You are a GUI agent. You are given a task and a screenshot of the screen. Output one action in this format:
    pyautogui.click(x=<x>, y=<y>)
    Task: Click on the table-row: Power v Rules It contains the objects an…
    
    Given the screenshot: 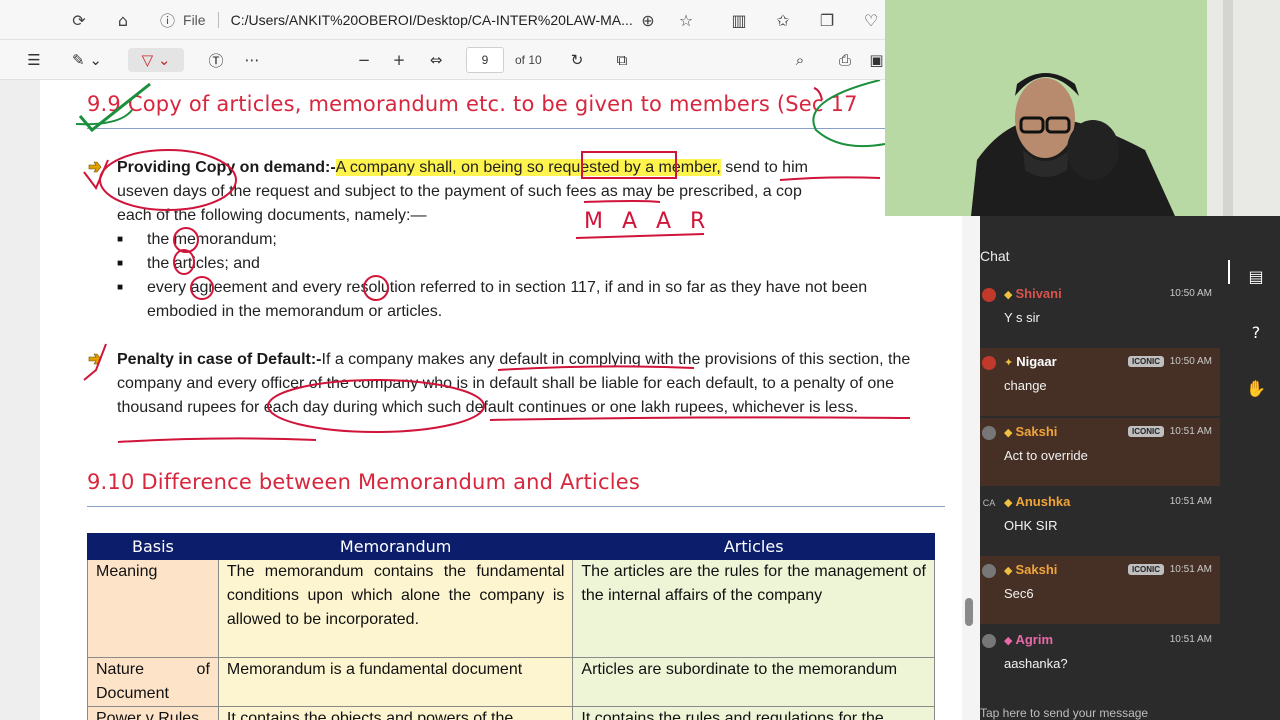 What is the action you would take?
    pyautogui.click(x=511, y=713)
    